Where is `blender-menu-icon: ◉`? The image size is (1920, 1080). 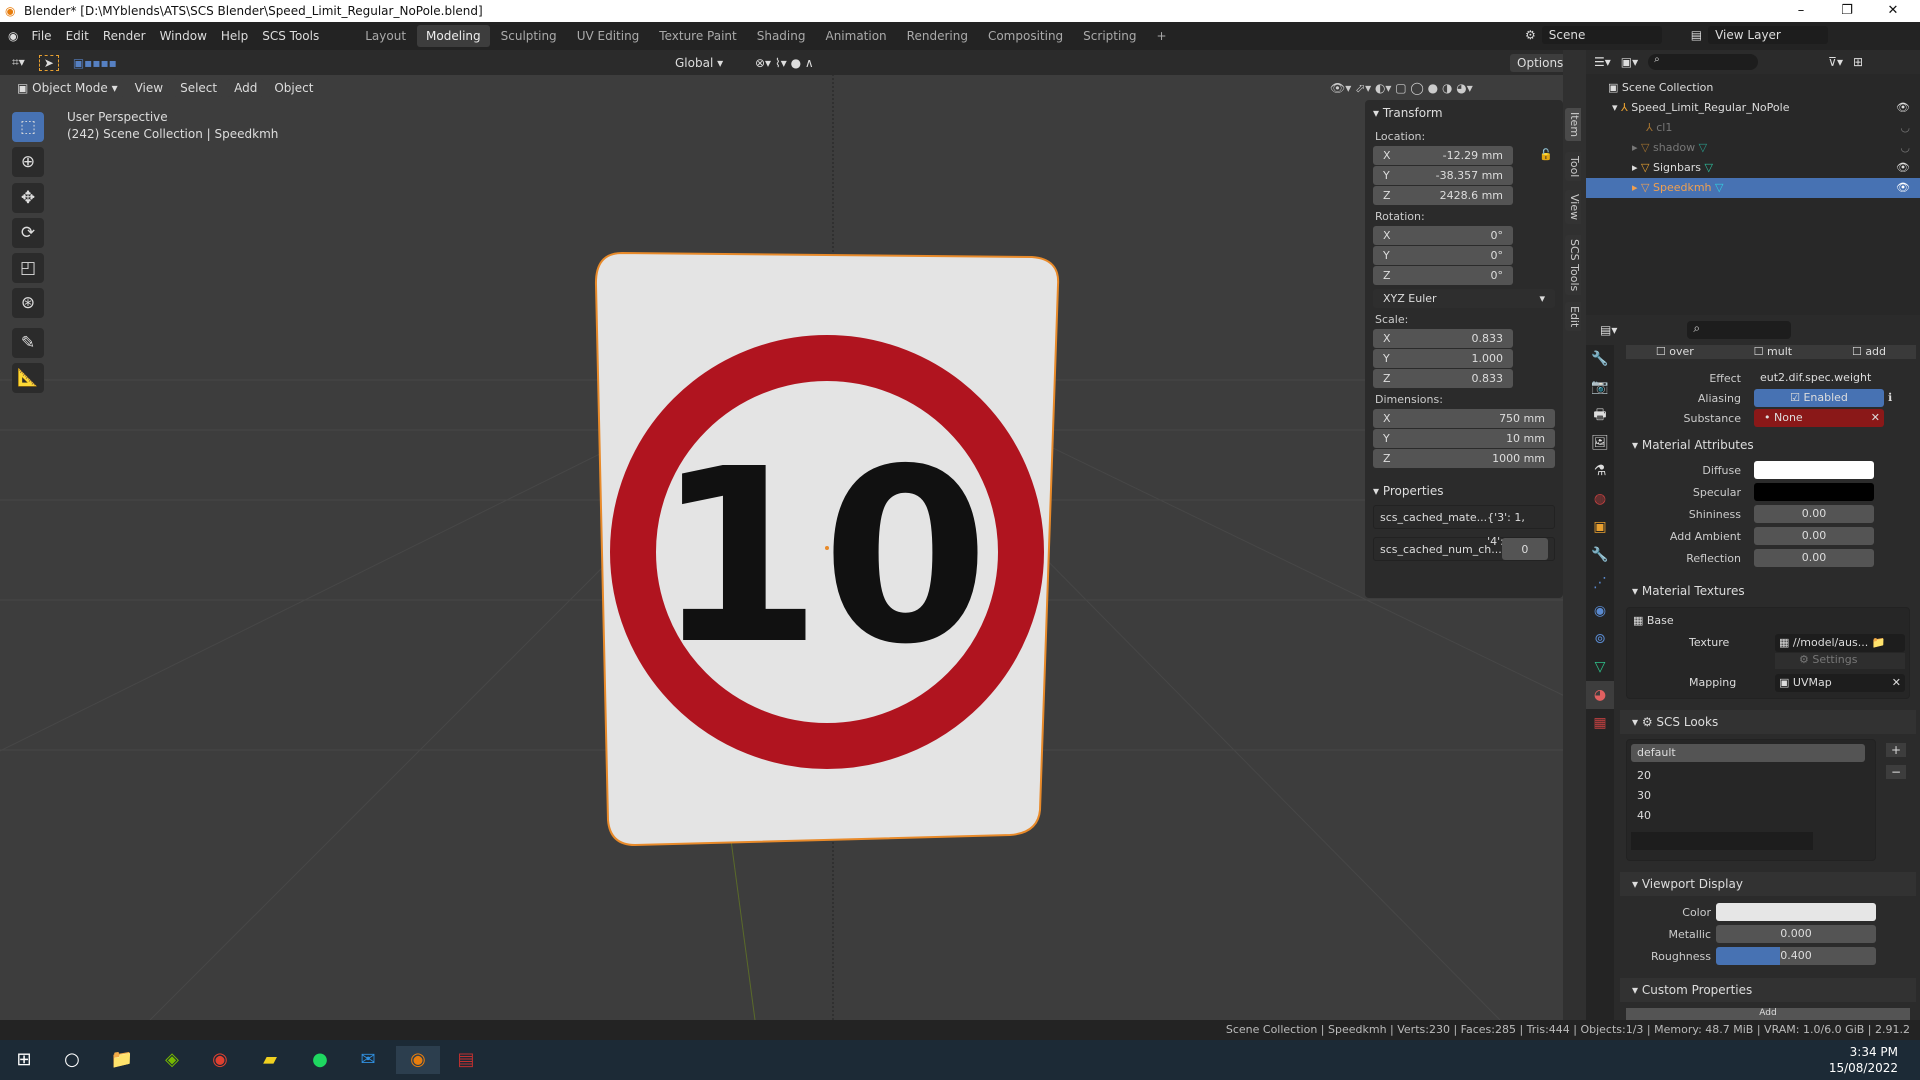 blender-menu-icon: ◉ is located at coordinates (13, 36).